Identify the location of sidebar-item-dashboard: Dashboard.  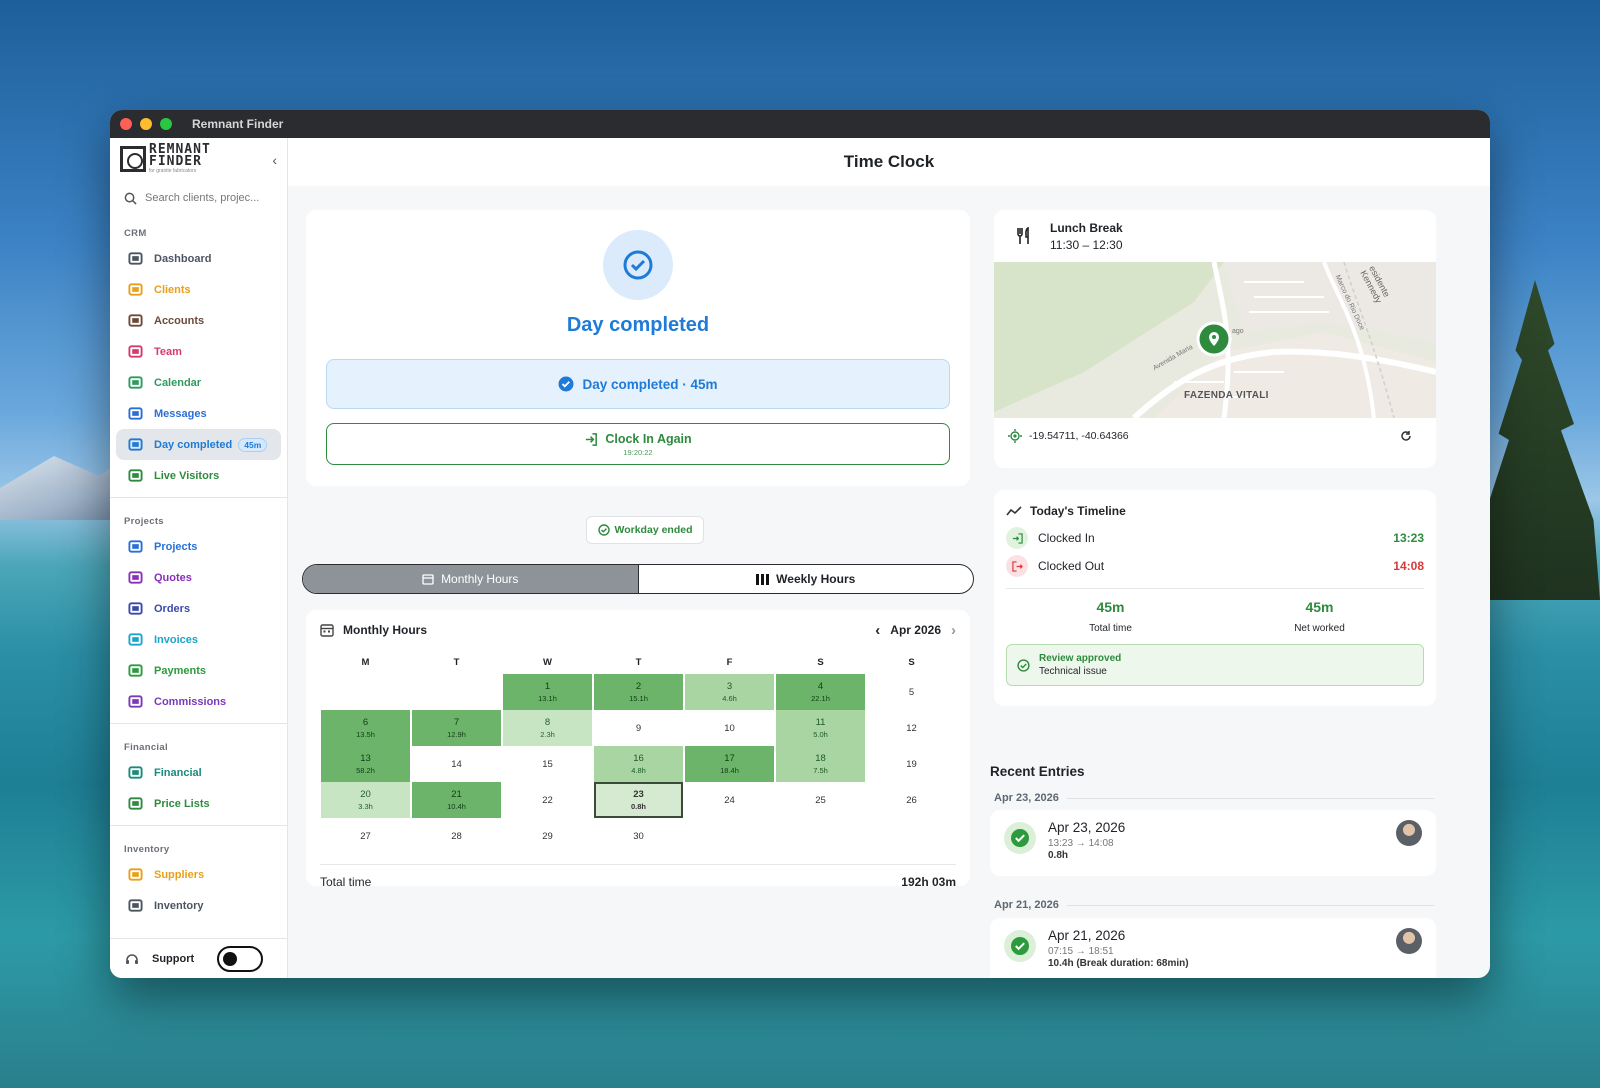
(198, 258).